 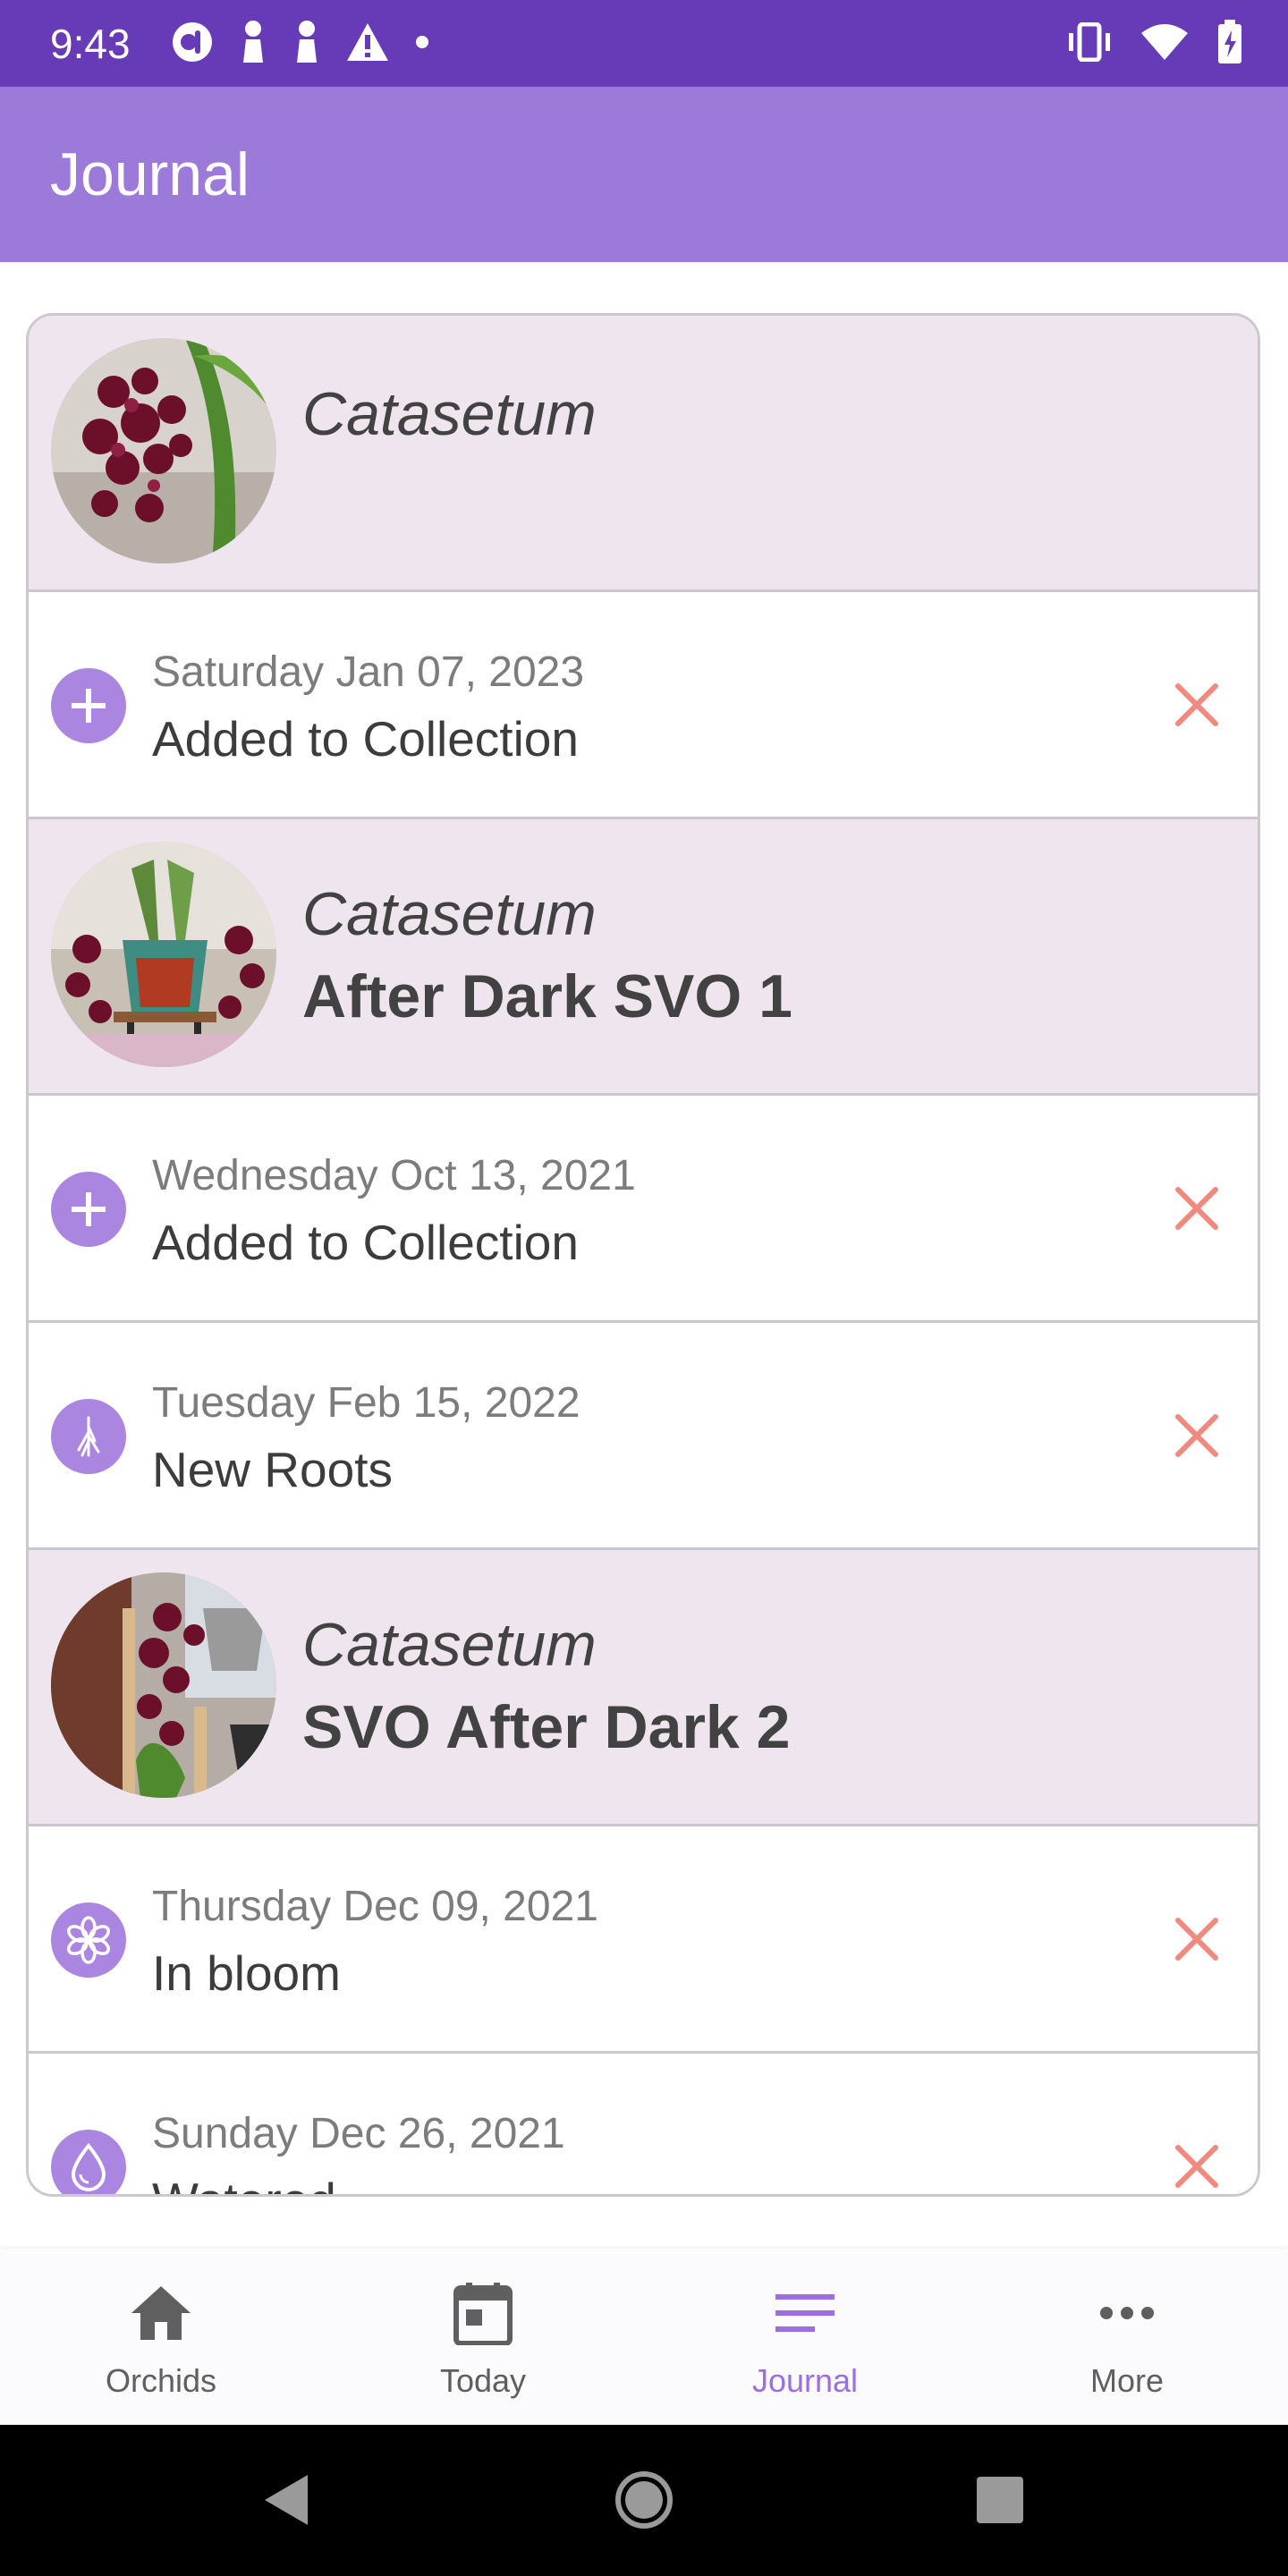 What do you see at coordinates (643, 2124) in the screenshot?
I see `journal-event-row: Sunday Dec 26, 2021 Watered` at bounding box center [643, 2124].